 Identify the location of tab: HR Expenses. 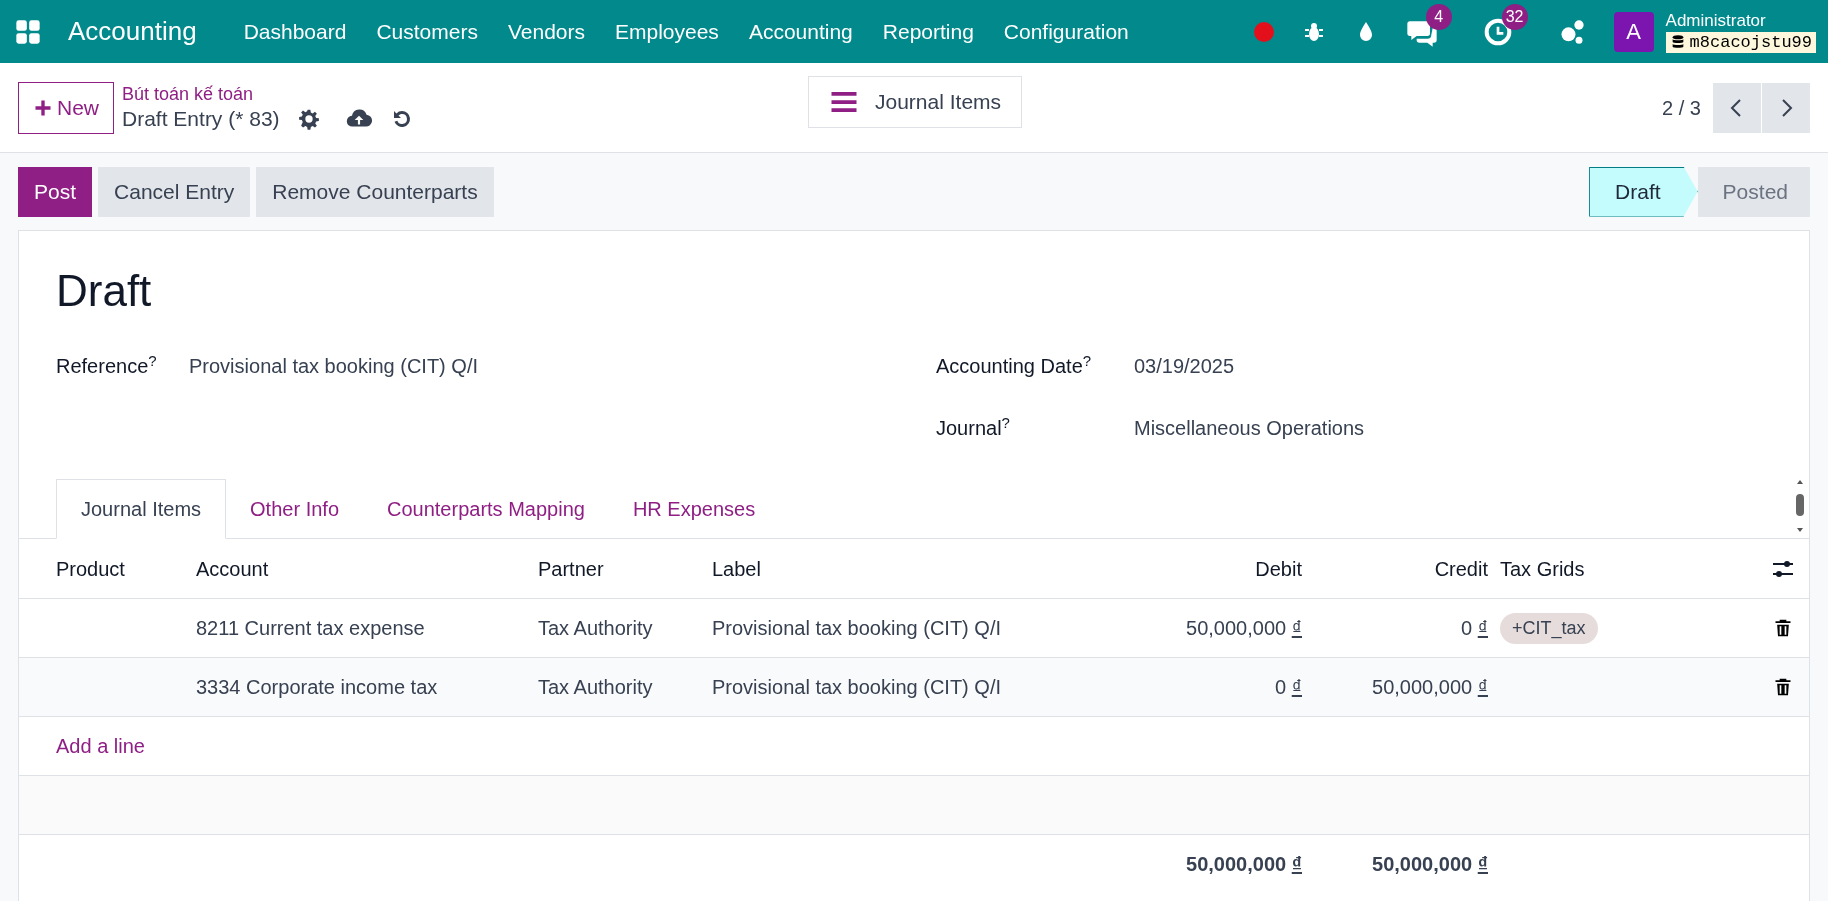
(694, 509).